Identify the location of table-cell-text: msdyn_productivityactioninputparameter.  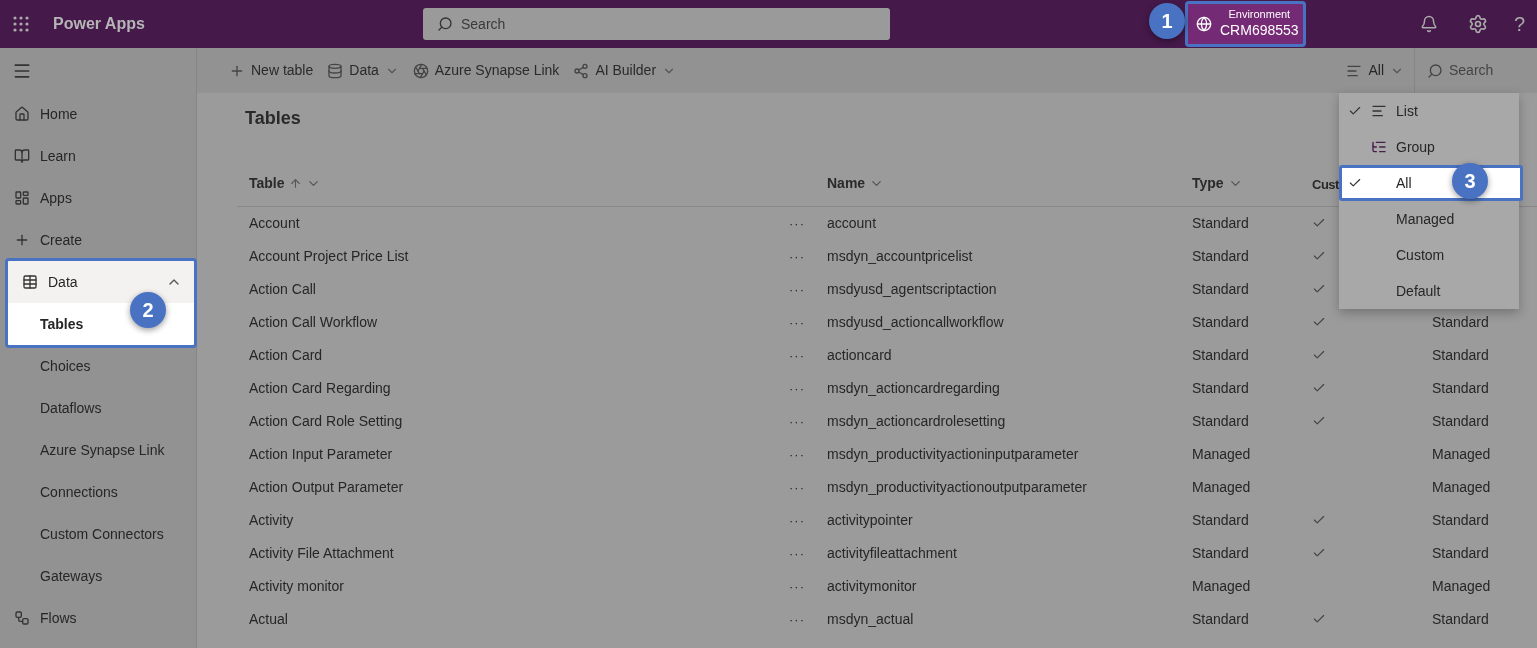
(953, 454).